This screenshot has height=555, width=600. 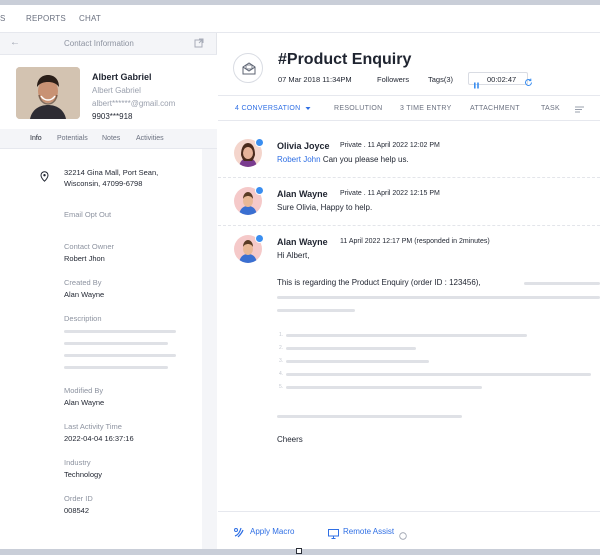 I want to click on list-bullet: 3., so click(x=281, y=361).